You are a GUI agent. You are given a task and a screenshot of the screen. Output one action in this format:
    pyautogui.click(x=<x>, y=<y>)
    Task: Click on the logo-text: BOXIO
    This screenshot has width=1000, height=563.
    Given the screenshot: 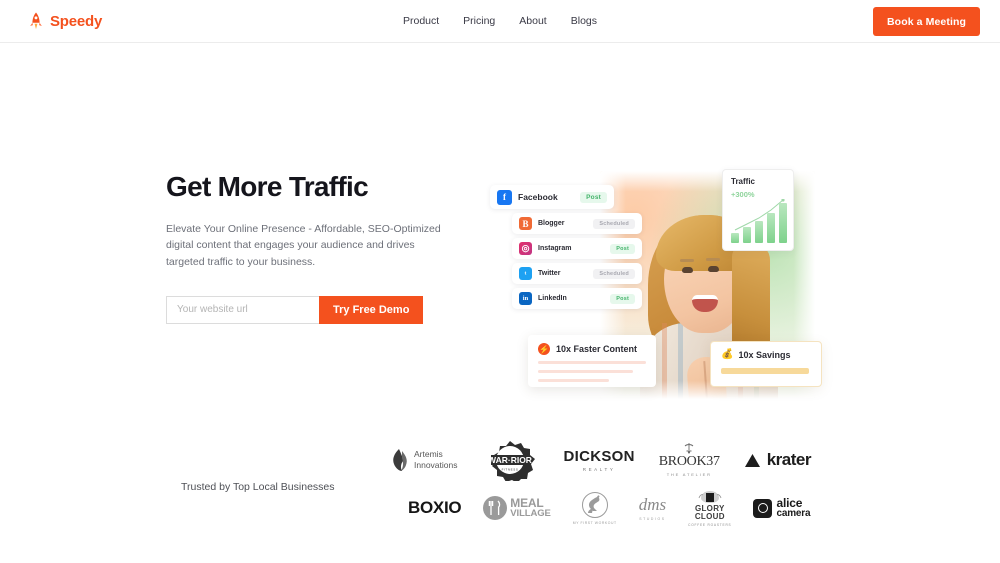 What is the action you would take?
    pyautogui.click(x=435, y=507)
    